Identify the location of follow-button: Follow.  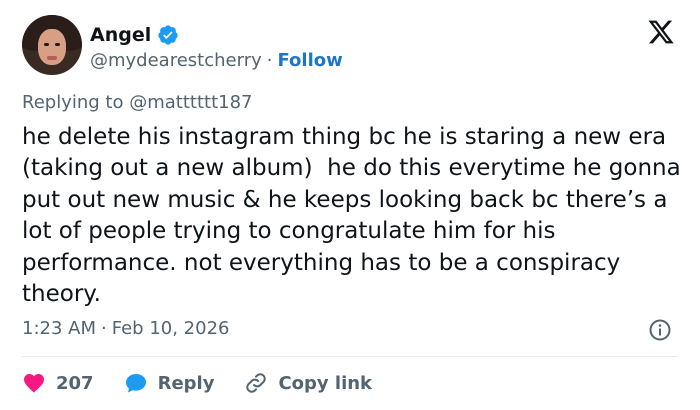
(309, 60).